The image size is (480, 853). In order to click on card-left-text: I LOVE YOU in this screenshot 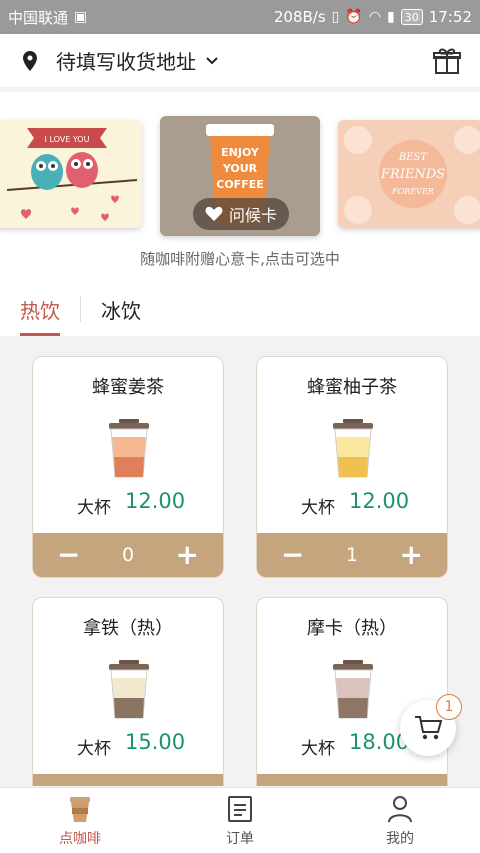, I will do `click(67, 139)`.